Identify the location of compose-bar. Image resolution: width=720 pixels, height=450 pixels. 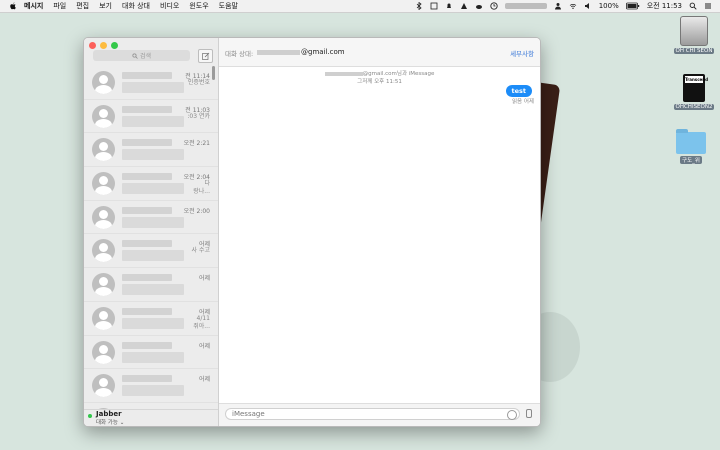
(379, 414).